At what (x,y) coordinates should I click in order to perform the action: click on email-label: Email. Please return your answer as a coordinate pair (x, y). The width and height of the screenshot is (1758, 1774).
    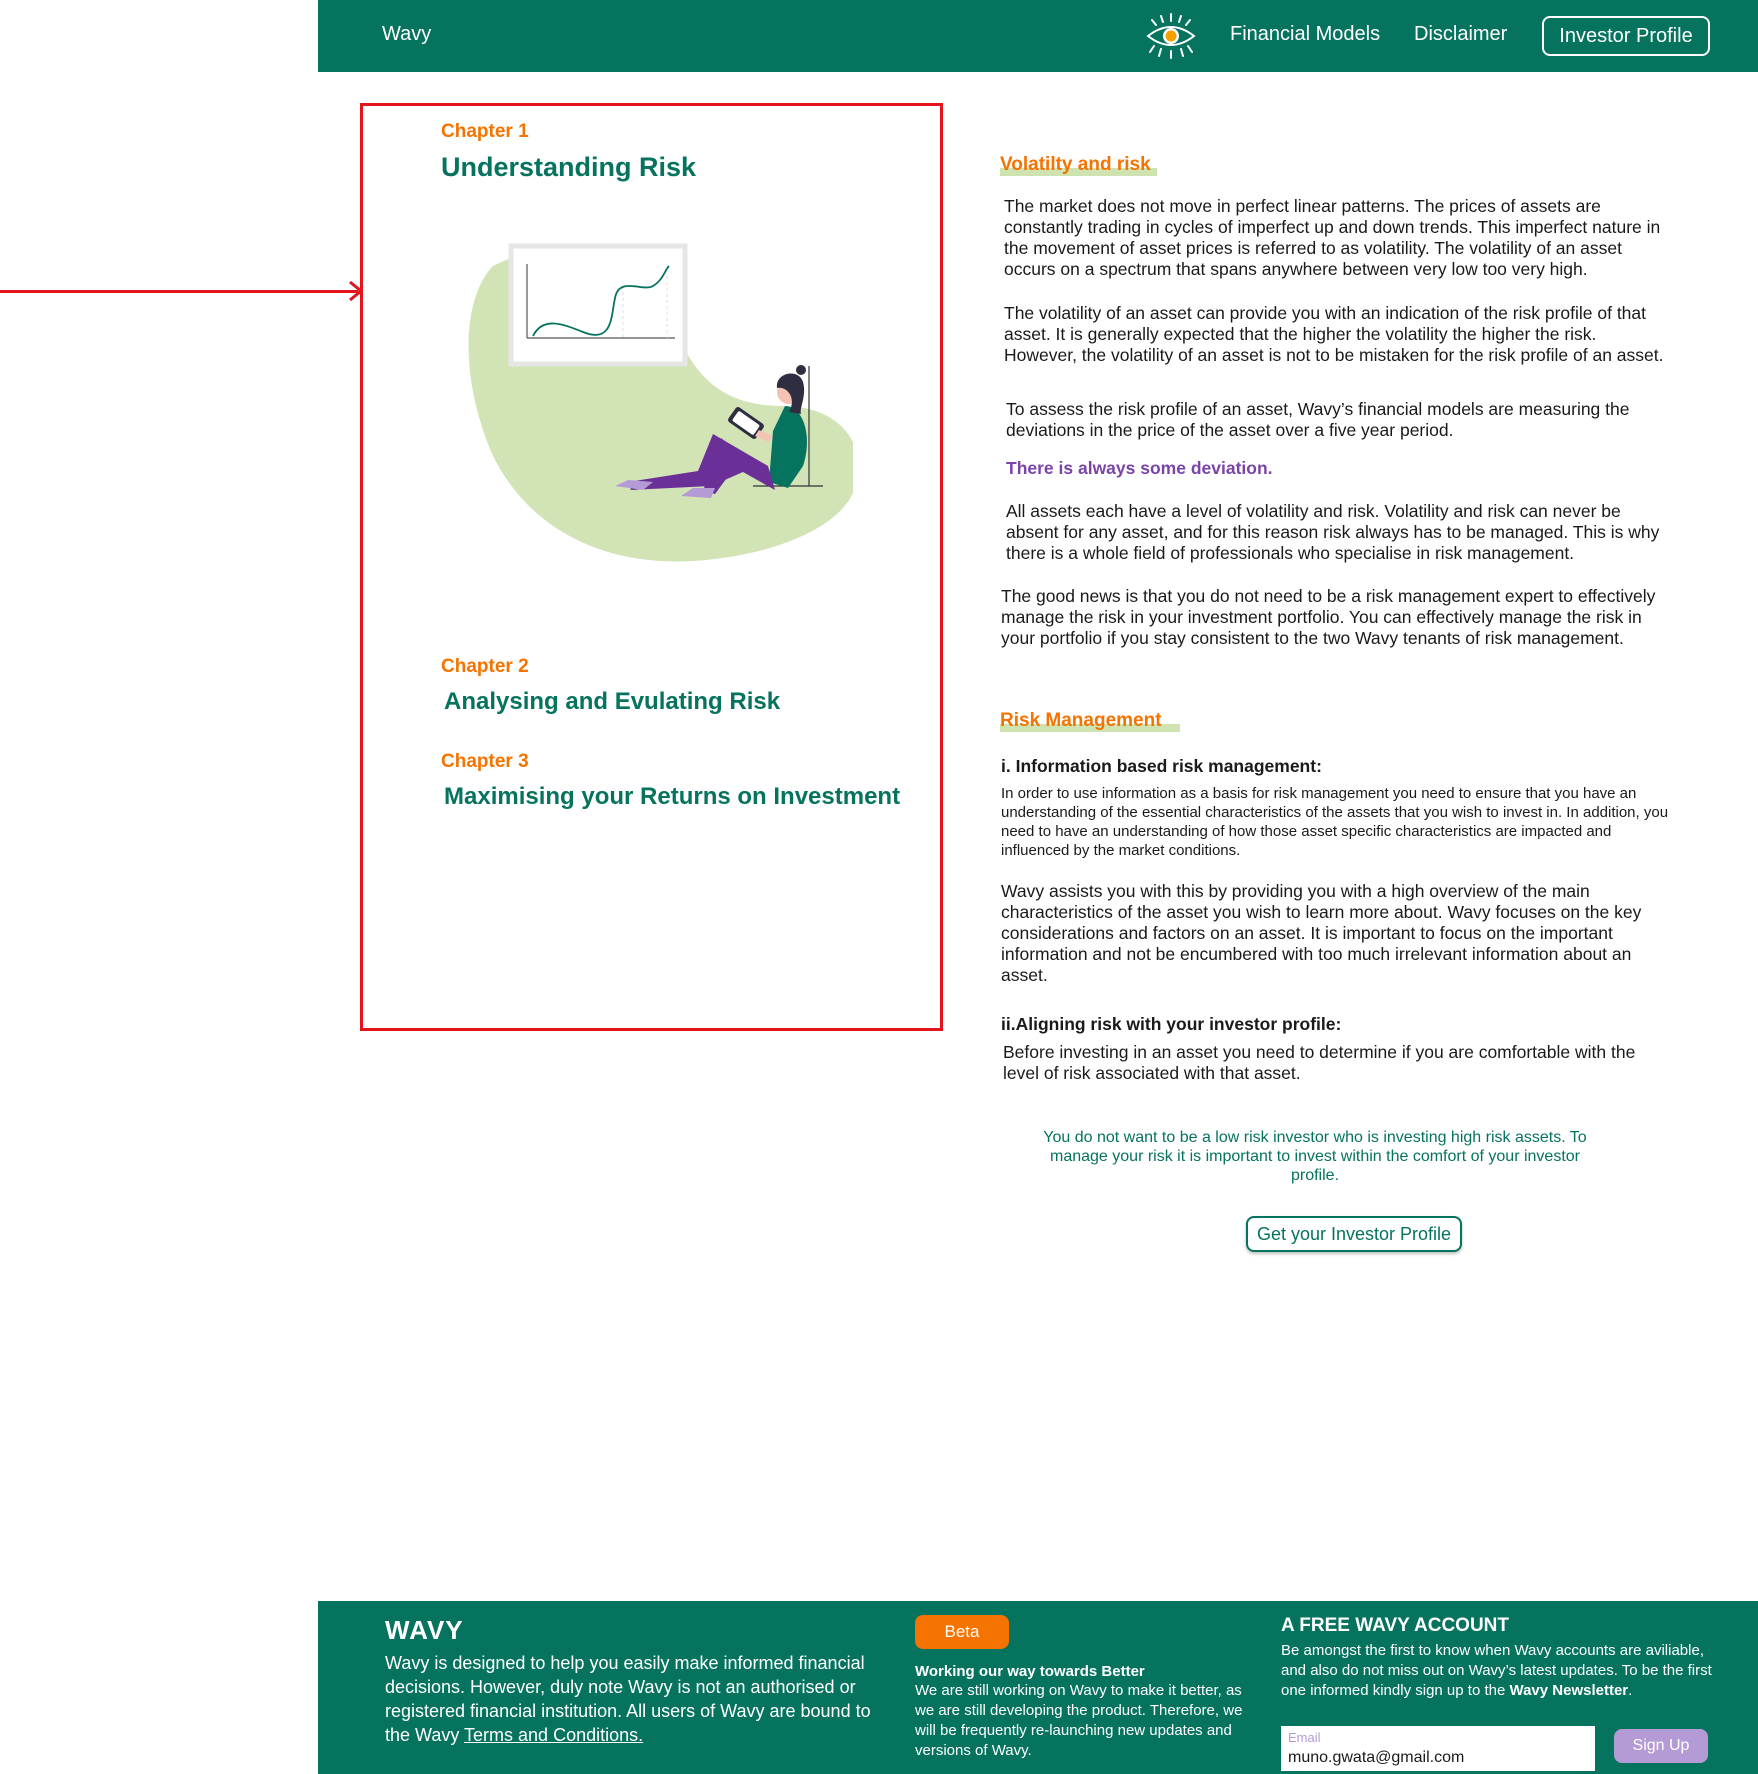
    Looking at the image, I should click on (1304, 1737).